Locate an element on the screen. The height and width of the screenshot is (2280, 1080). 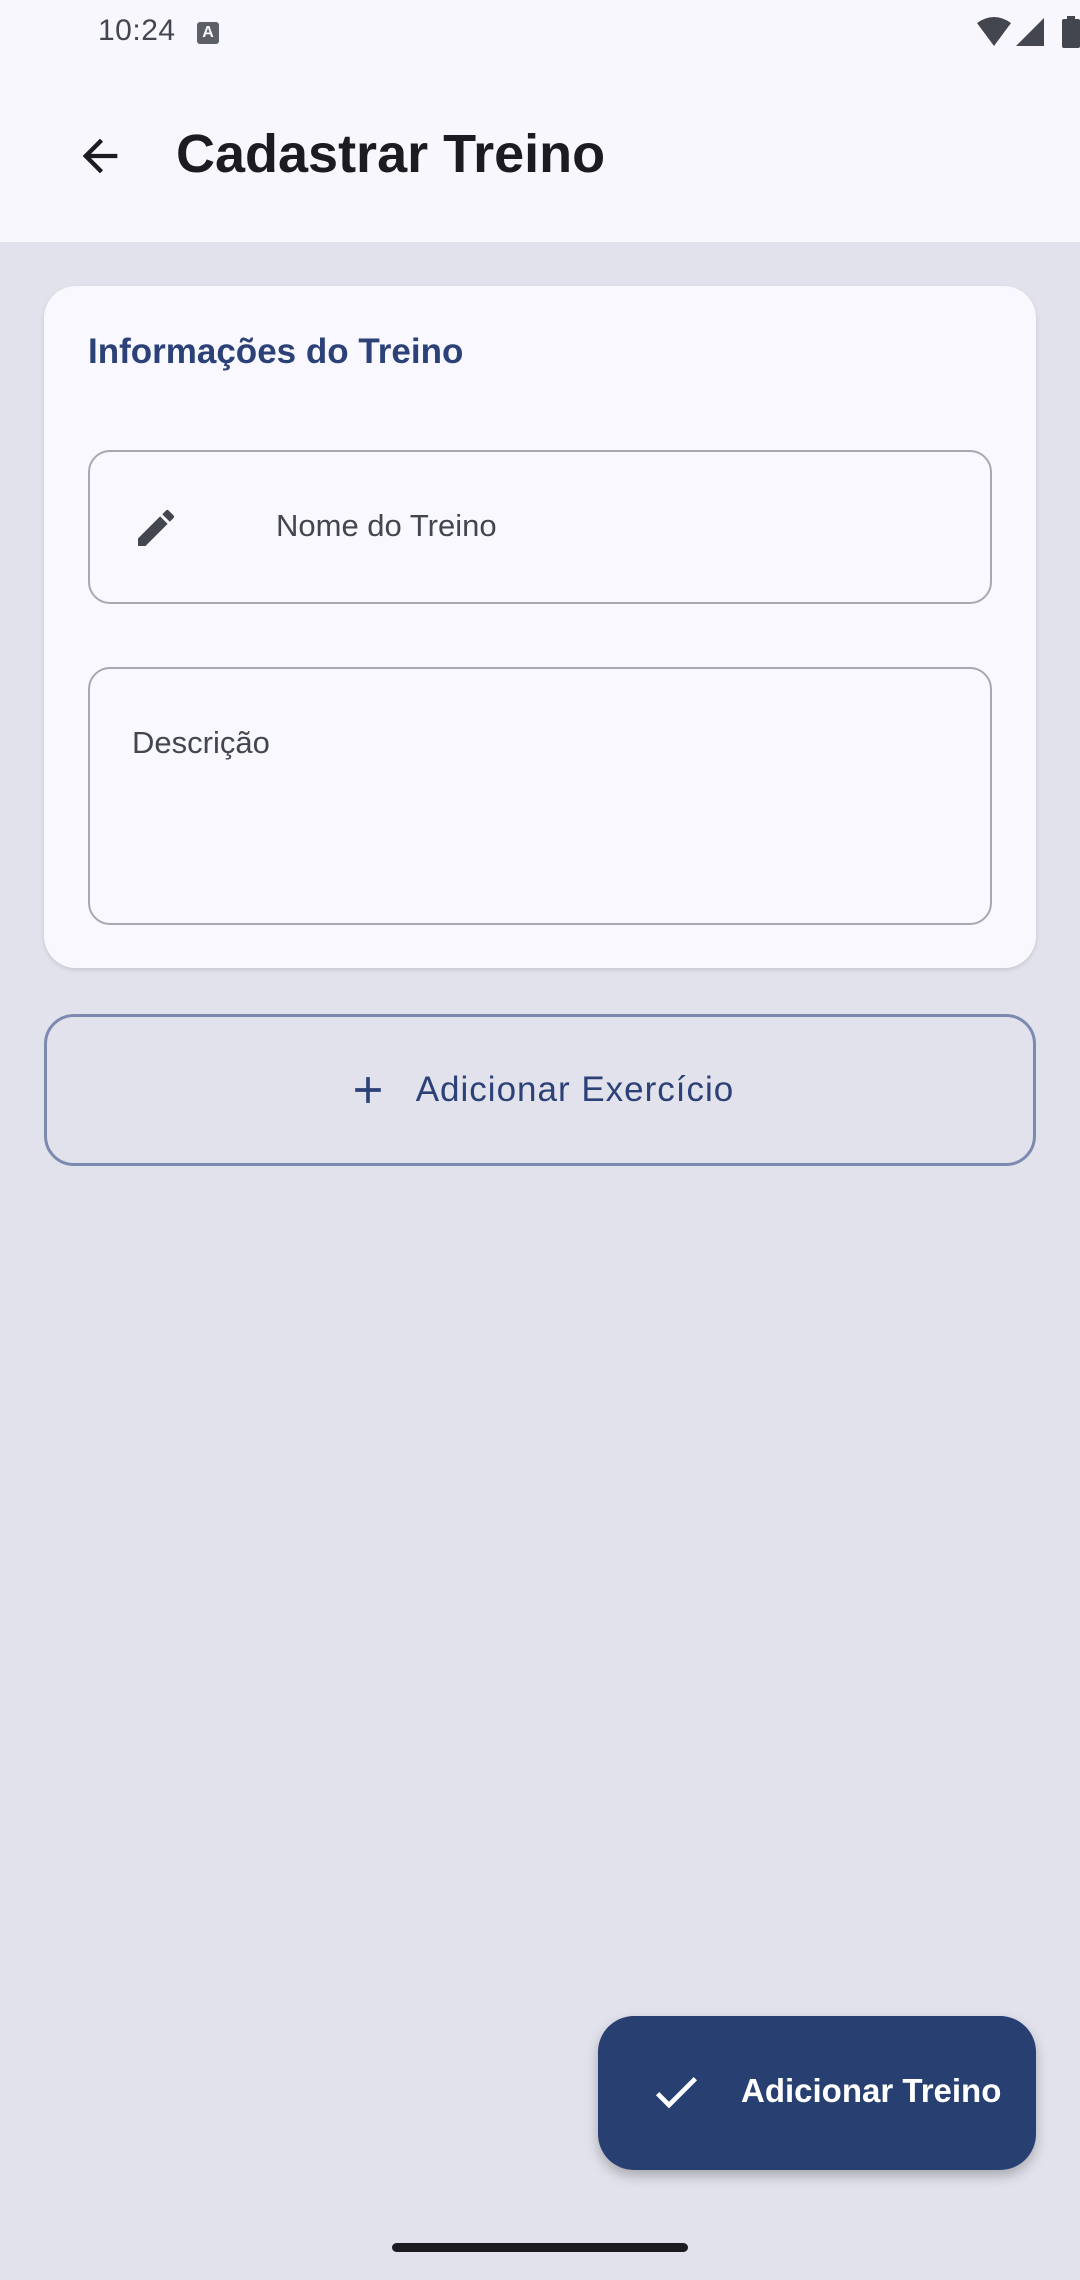
status-icons is located at coordinates (980, 34).